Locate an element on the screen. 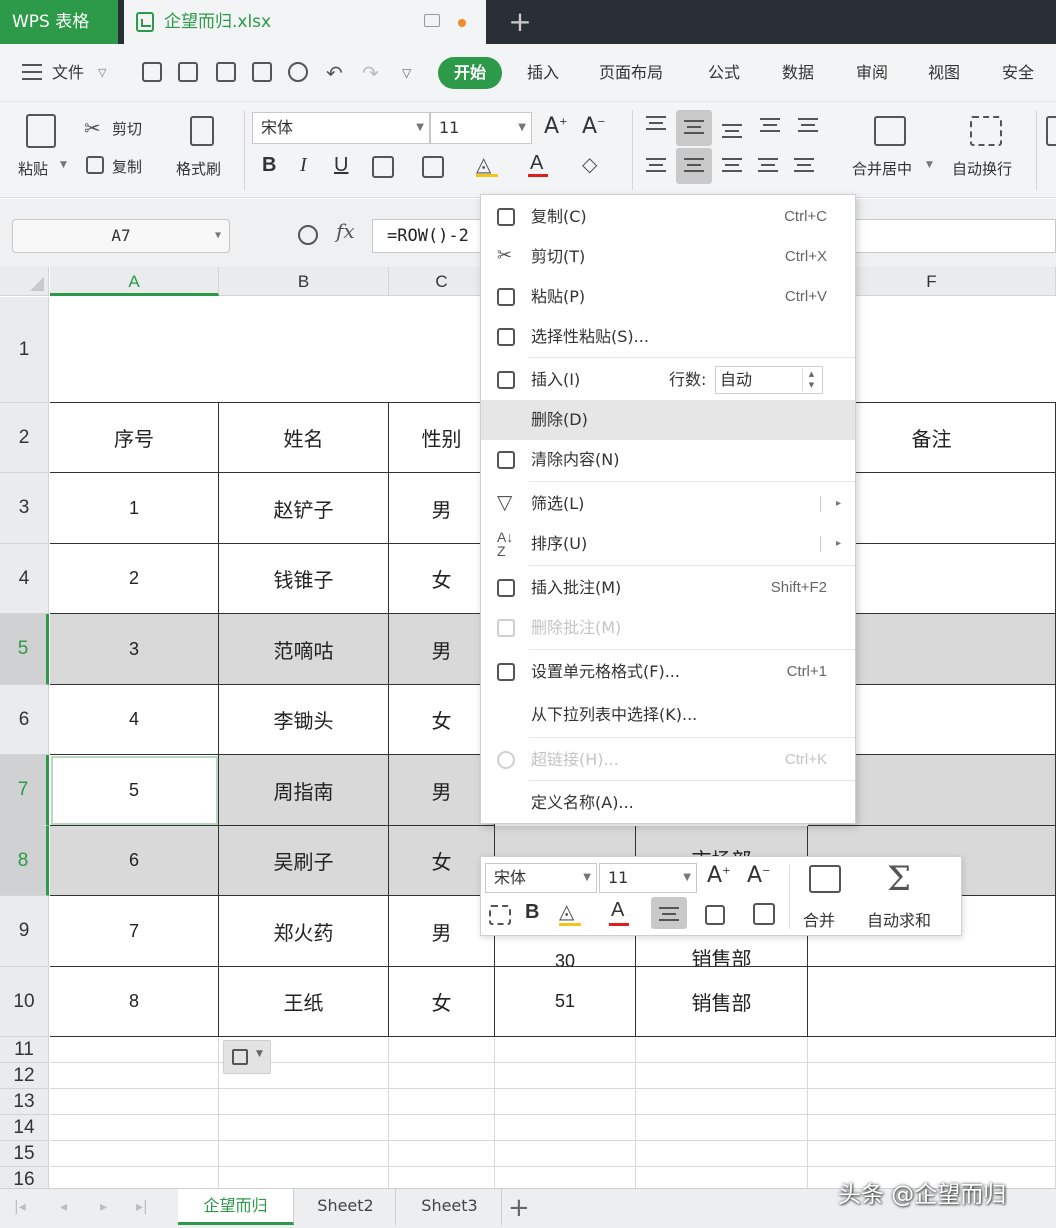  zoom-search-icon is located at coordinates (308, 235).